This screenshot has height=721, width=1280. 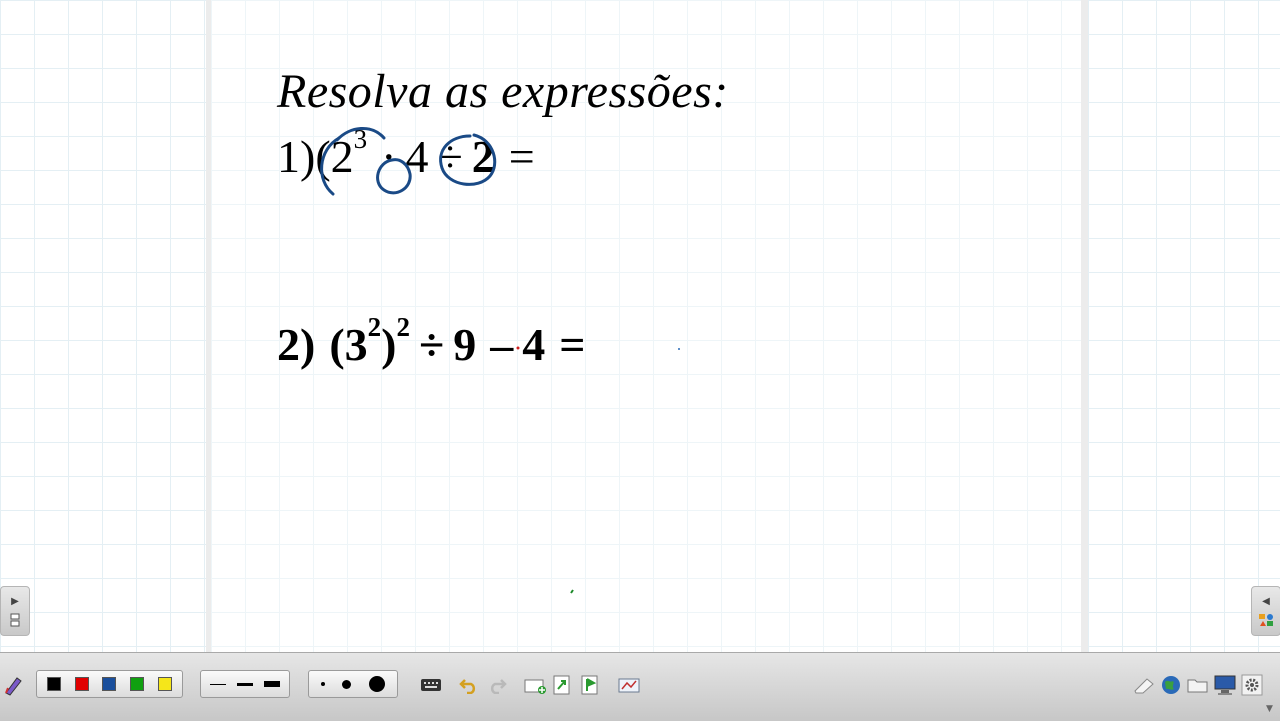 What do you see at coordinates (503, 91) in the screenshot?
I see `board-title: Resolva as expressões:` at bounding box center [503, 91].